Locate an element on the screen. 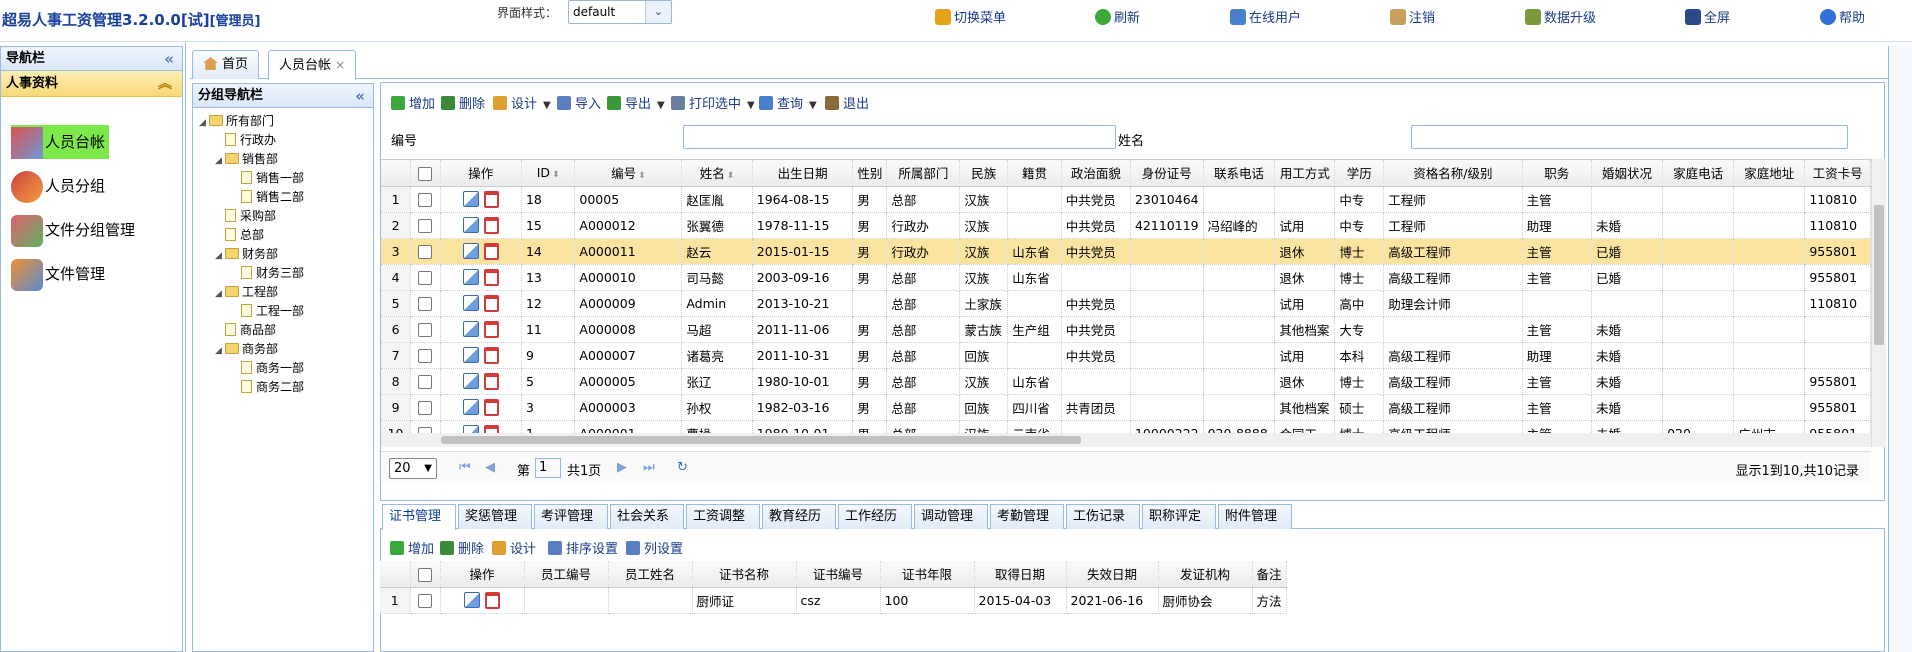 The height and width of the screenshot is (652, 1912). column-header: 民族 is located at coordinates (984, 173).